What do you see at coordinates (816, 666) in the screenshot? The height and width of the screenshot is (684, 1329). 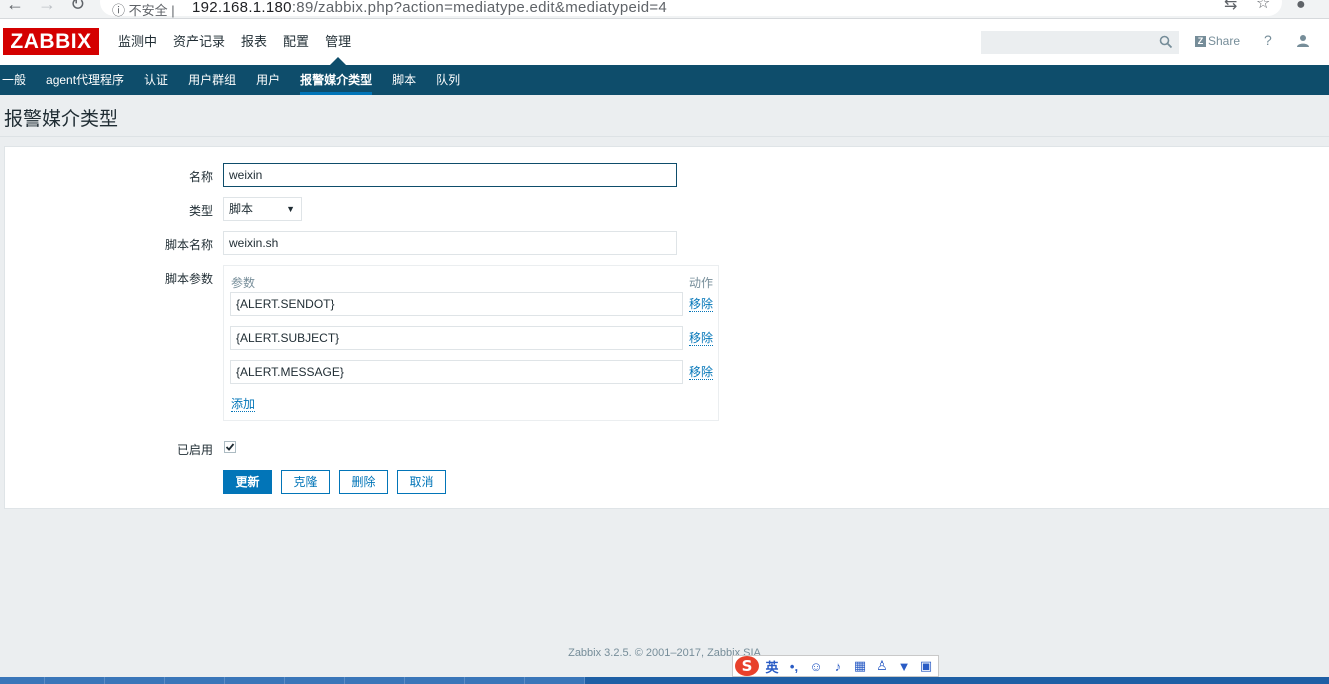 I see `emoji-icon: ☺` at bounding box center [816, 666].